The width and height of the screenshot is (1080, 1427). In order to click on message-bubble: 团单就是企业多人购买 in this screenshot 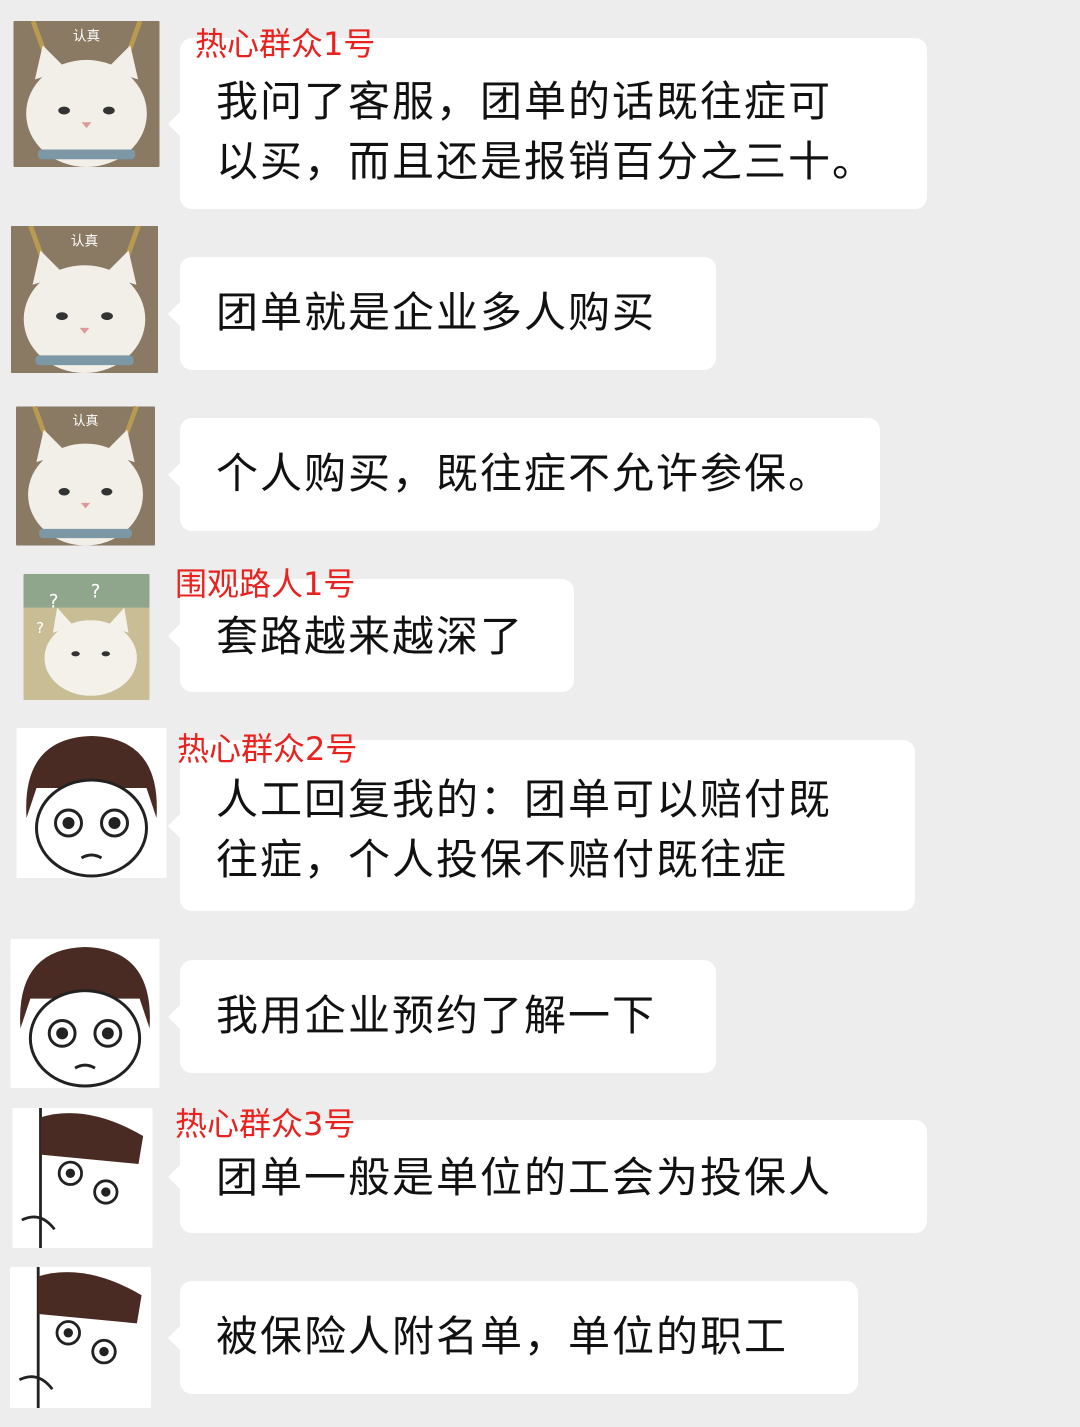, I will do `click(442, 313)`.